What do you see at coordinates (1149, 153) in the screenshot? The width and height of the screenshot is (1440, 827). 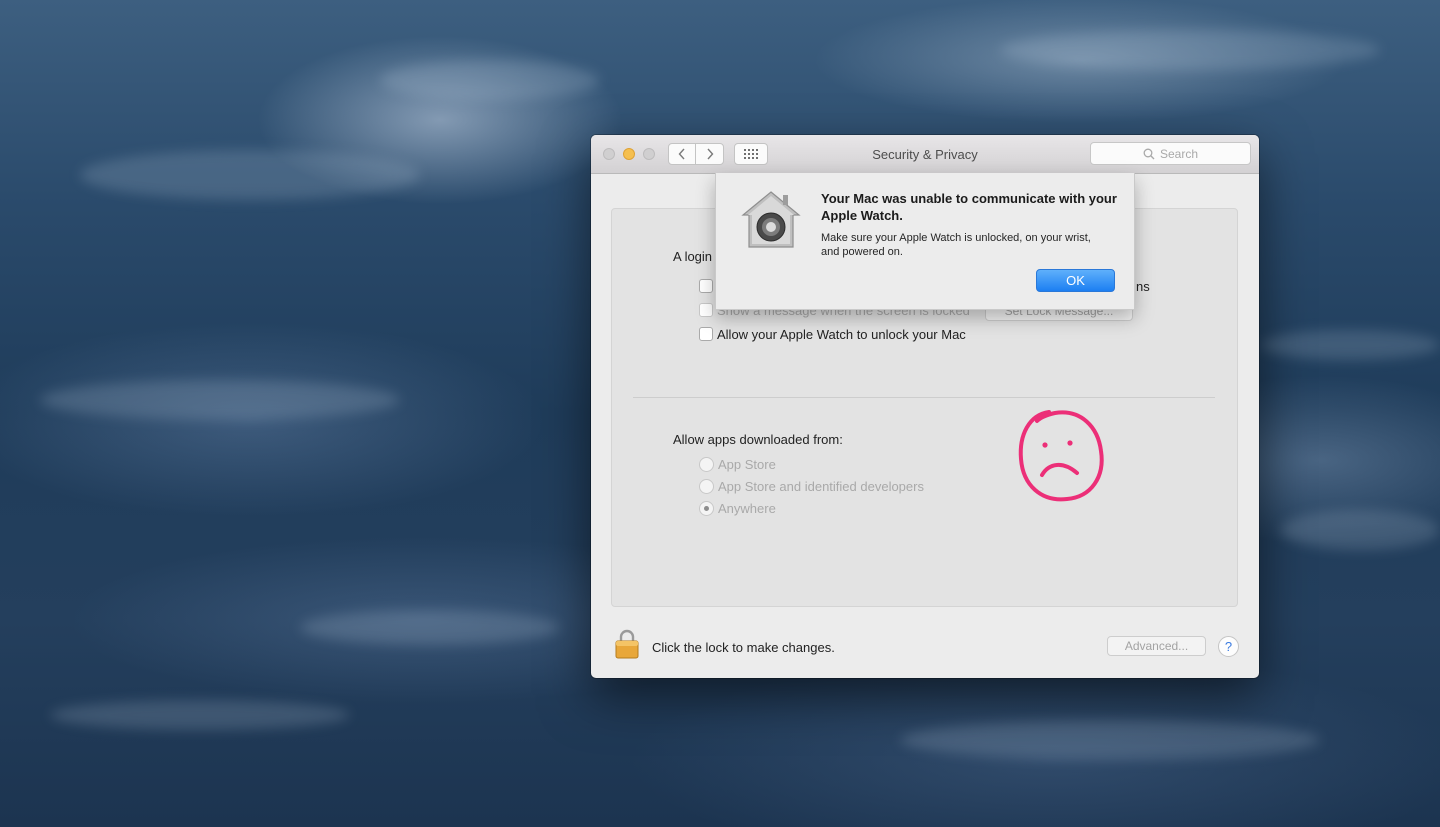 I see `search-icon` at bounding box center [1149, 153].